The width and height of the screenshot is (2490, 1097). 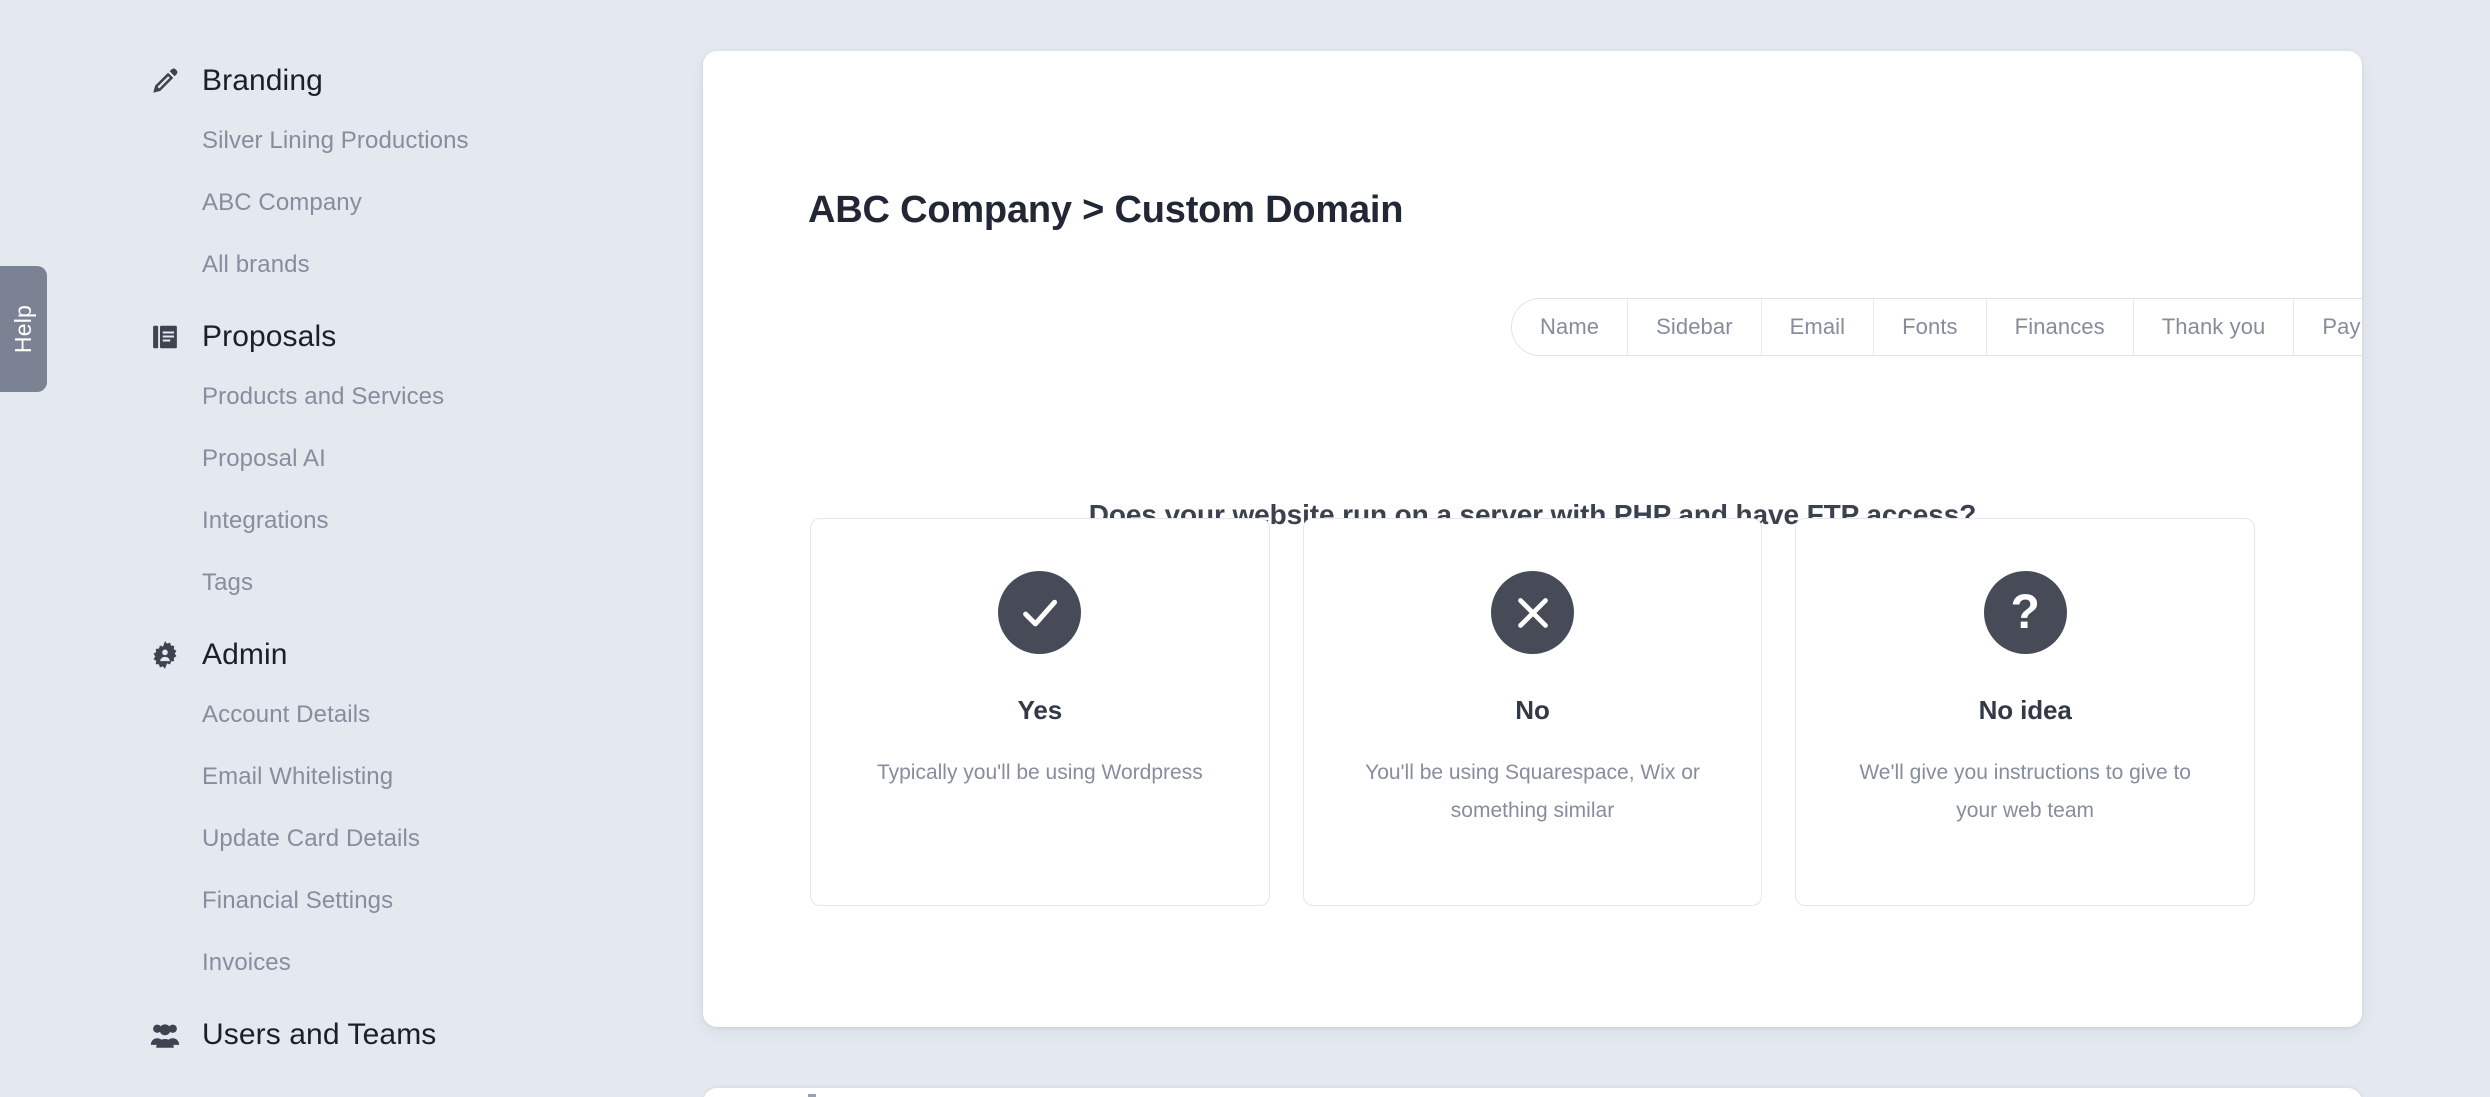 What do you see at coordinates (351, 203) in the screenshot?
I see `sidebar-subitem-abc-company: ABC Company` at bounding box center [351, 203].